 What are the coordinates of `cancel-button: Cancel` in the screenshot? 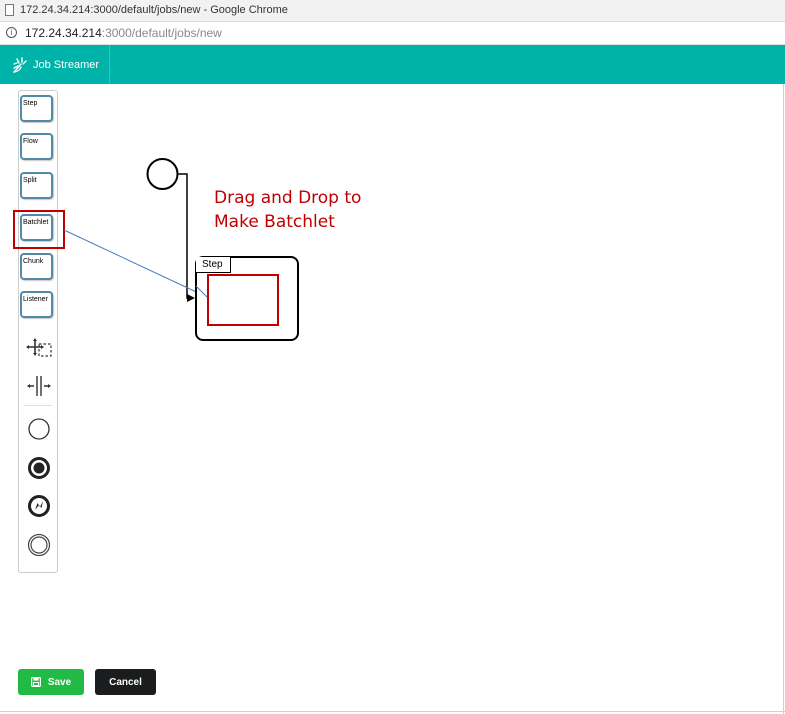 It's located at (125, 682).